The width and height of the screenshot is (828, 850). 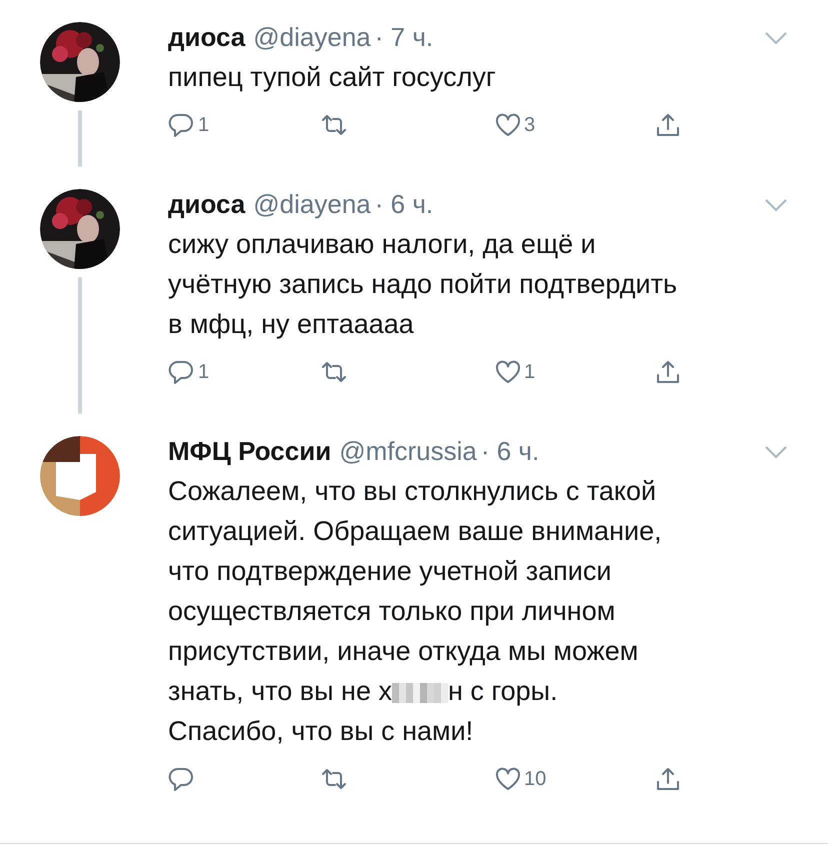 What do you see at coordinates (535, 779) in the screenshot?
I see `like-count: 10` at bounding box center [535, 779].